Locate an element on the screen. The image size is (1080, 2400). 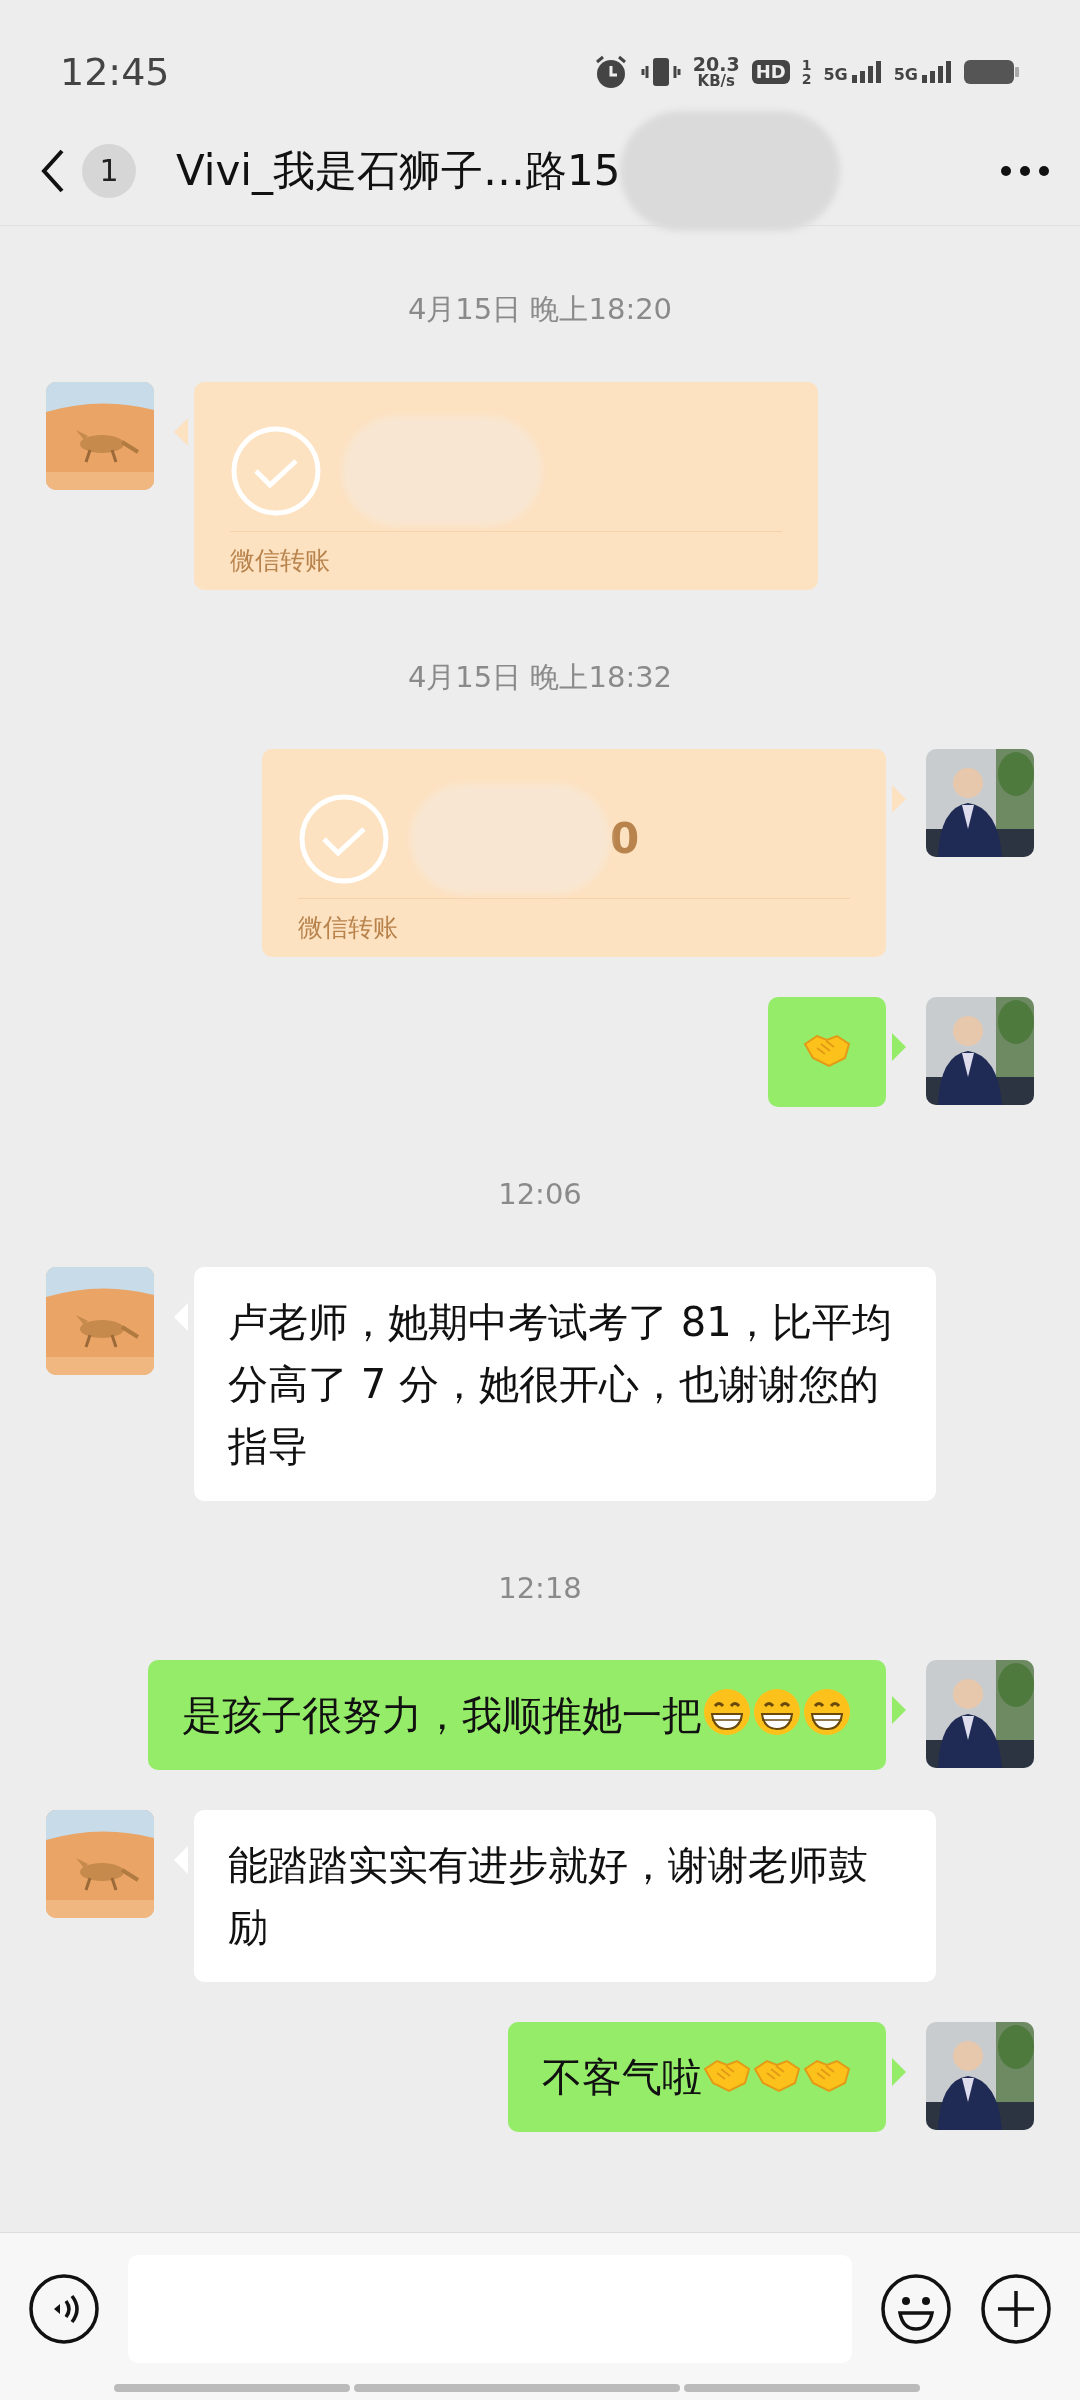
timestamp: 12:06 is located at coordinates (540, 1194).